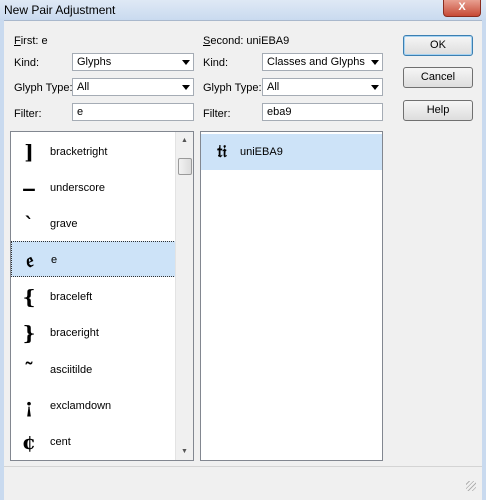 The image size is (486, 500). I want to click on list-item: { braceleft, so click(93, 297).